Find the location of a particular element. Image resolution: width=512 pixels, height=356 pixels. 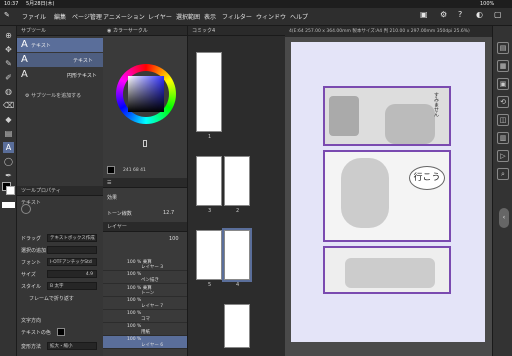

color-history-icon: ▥ is located at coordinates (503, 138).